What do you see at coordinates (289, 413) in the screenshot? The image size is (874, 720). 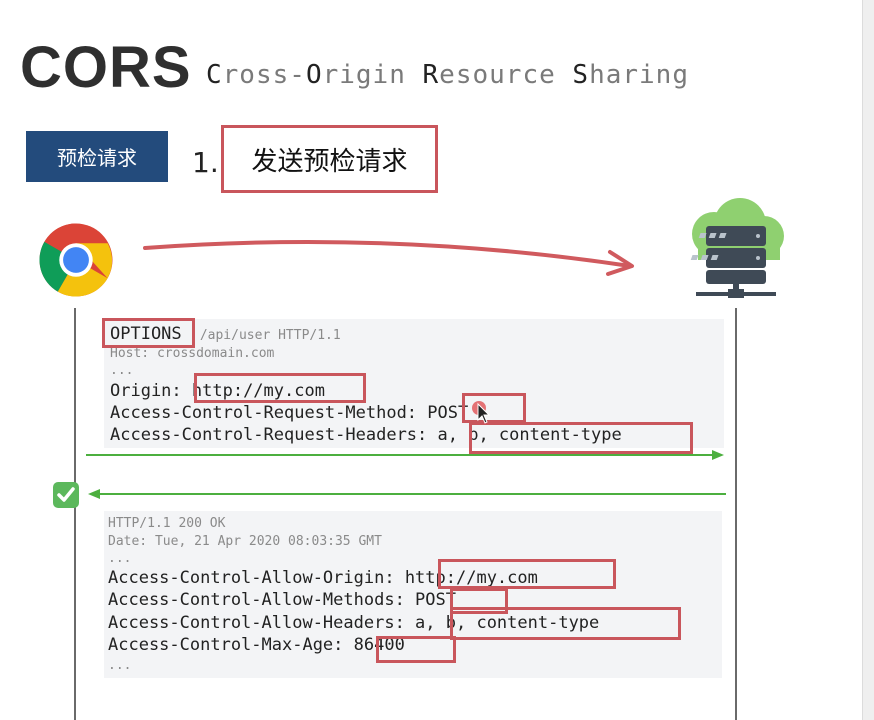 I see `request-method-header: Access-Control-Request-Method: POST` at bounding box center [289, 413].